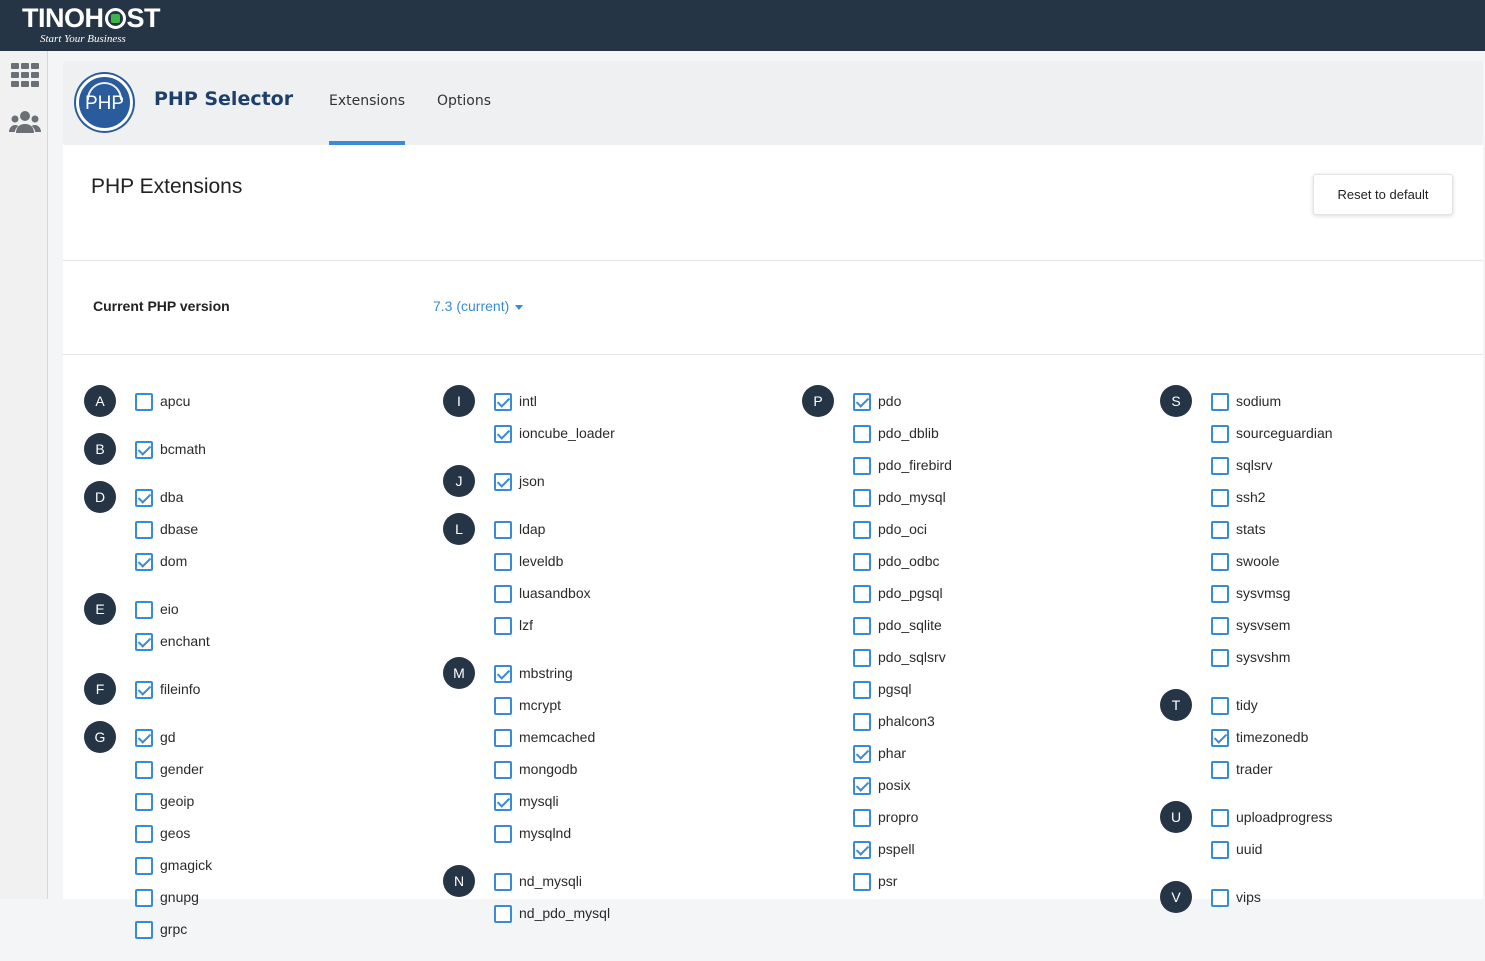 The width and height of the screenshot is (1485, 961). I want to click on tab-extensions: Extensions, so click(367, 103).